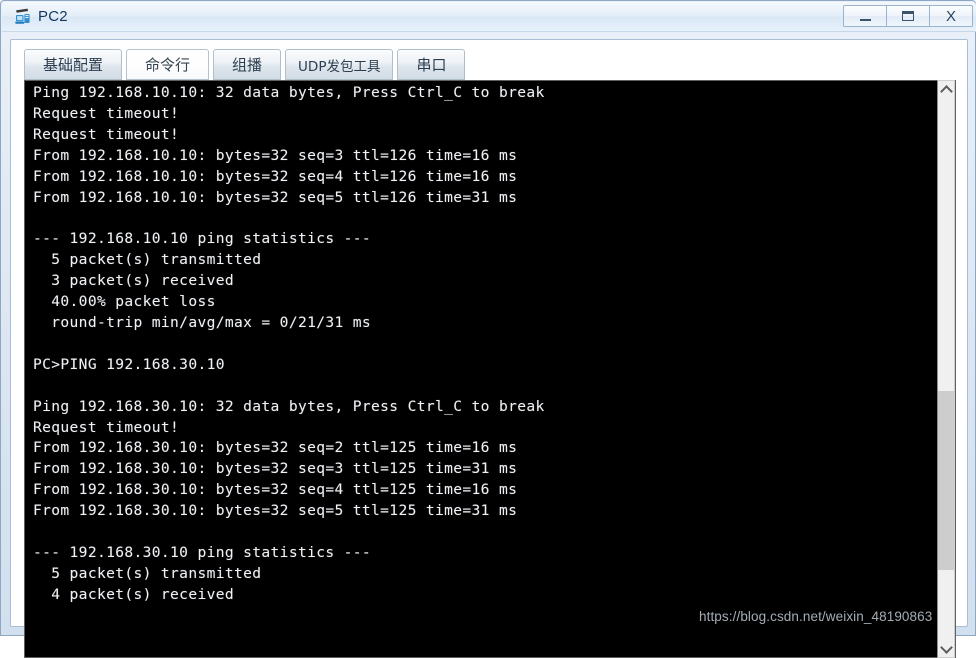  Describe the element at coordinates (946, 480) in the screenshot. I see `scrollbar-thumb` at that location.